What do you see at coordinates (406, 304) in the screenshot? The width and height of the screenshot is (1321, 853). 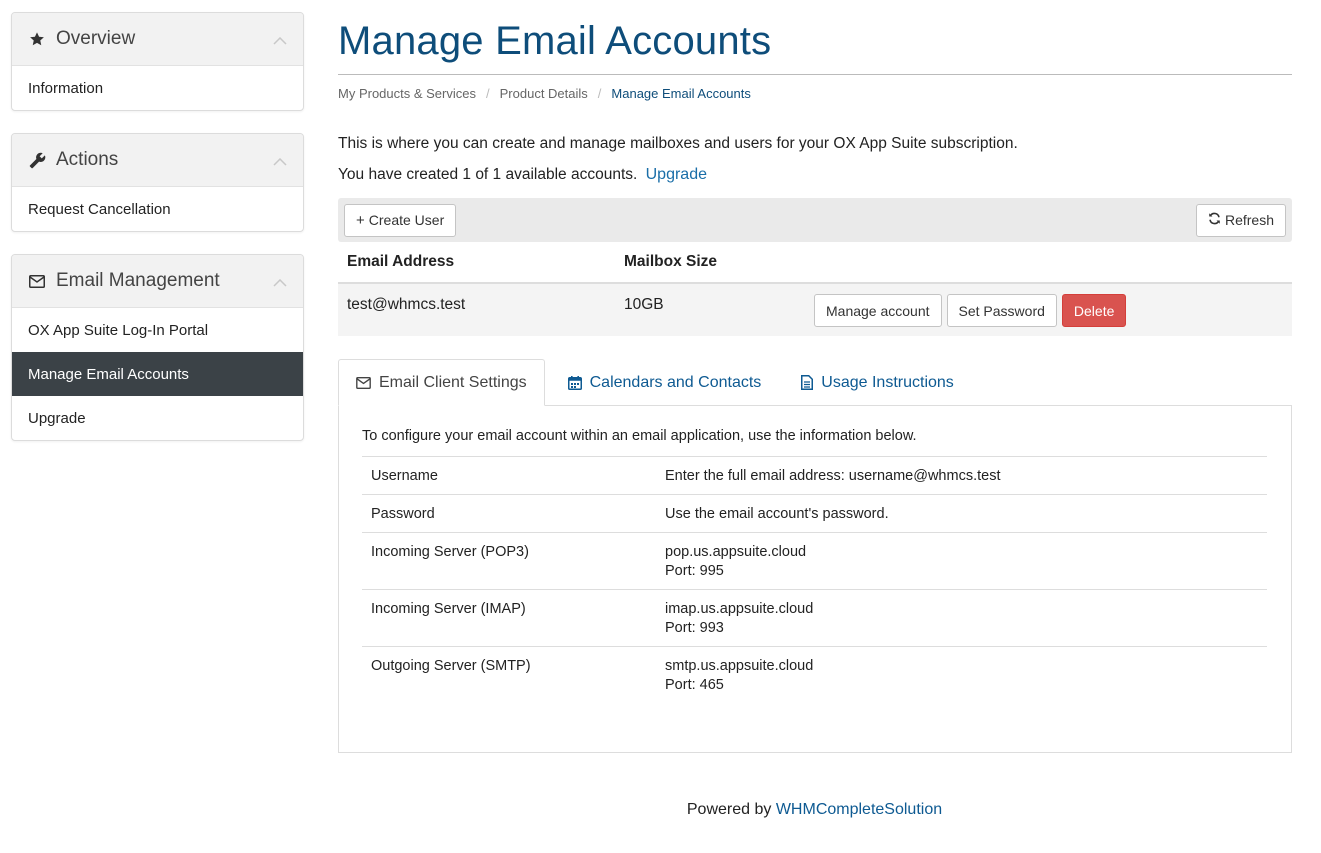 I see `account-email: test@whmcs.test` at bounding box center [406, 304].